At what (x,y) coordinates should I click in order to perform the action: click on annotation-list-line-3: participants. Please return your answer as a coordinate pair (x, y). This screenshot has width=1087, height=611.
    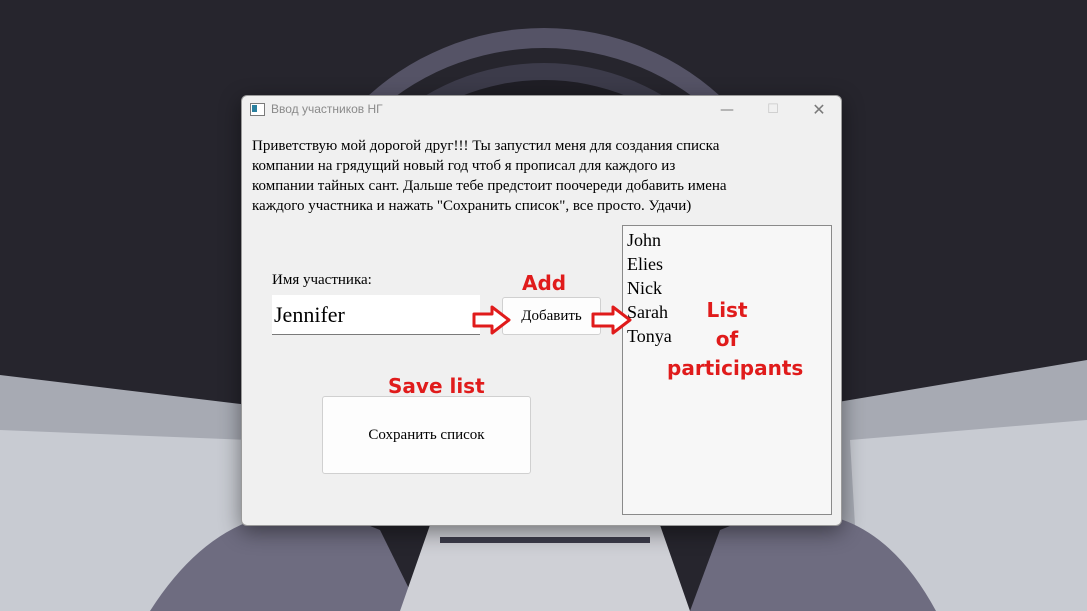
    Looking at the image, I should click on (735, 368).